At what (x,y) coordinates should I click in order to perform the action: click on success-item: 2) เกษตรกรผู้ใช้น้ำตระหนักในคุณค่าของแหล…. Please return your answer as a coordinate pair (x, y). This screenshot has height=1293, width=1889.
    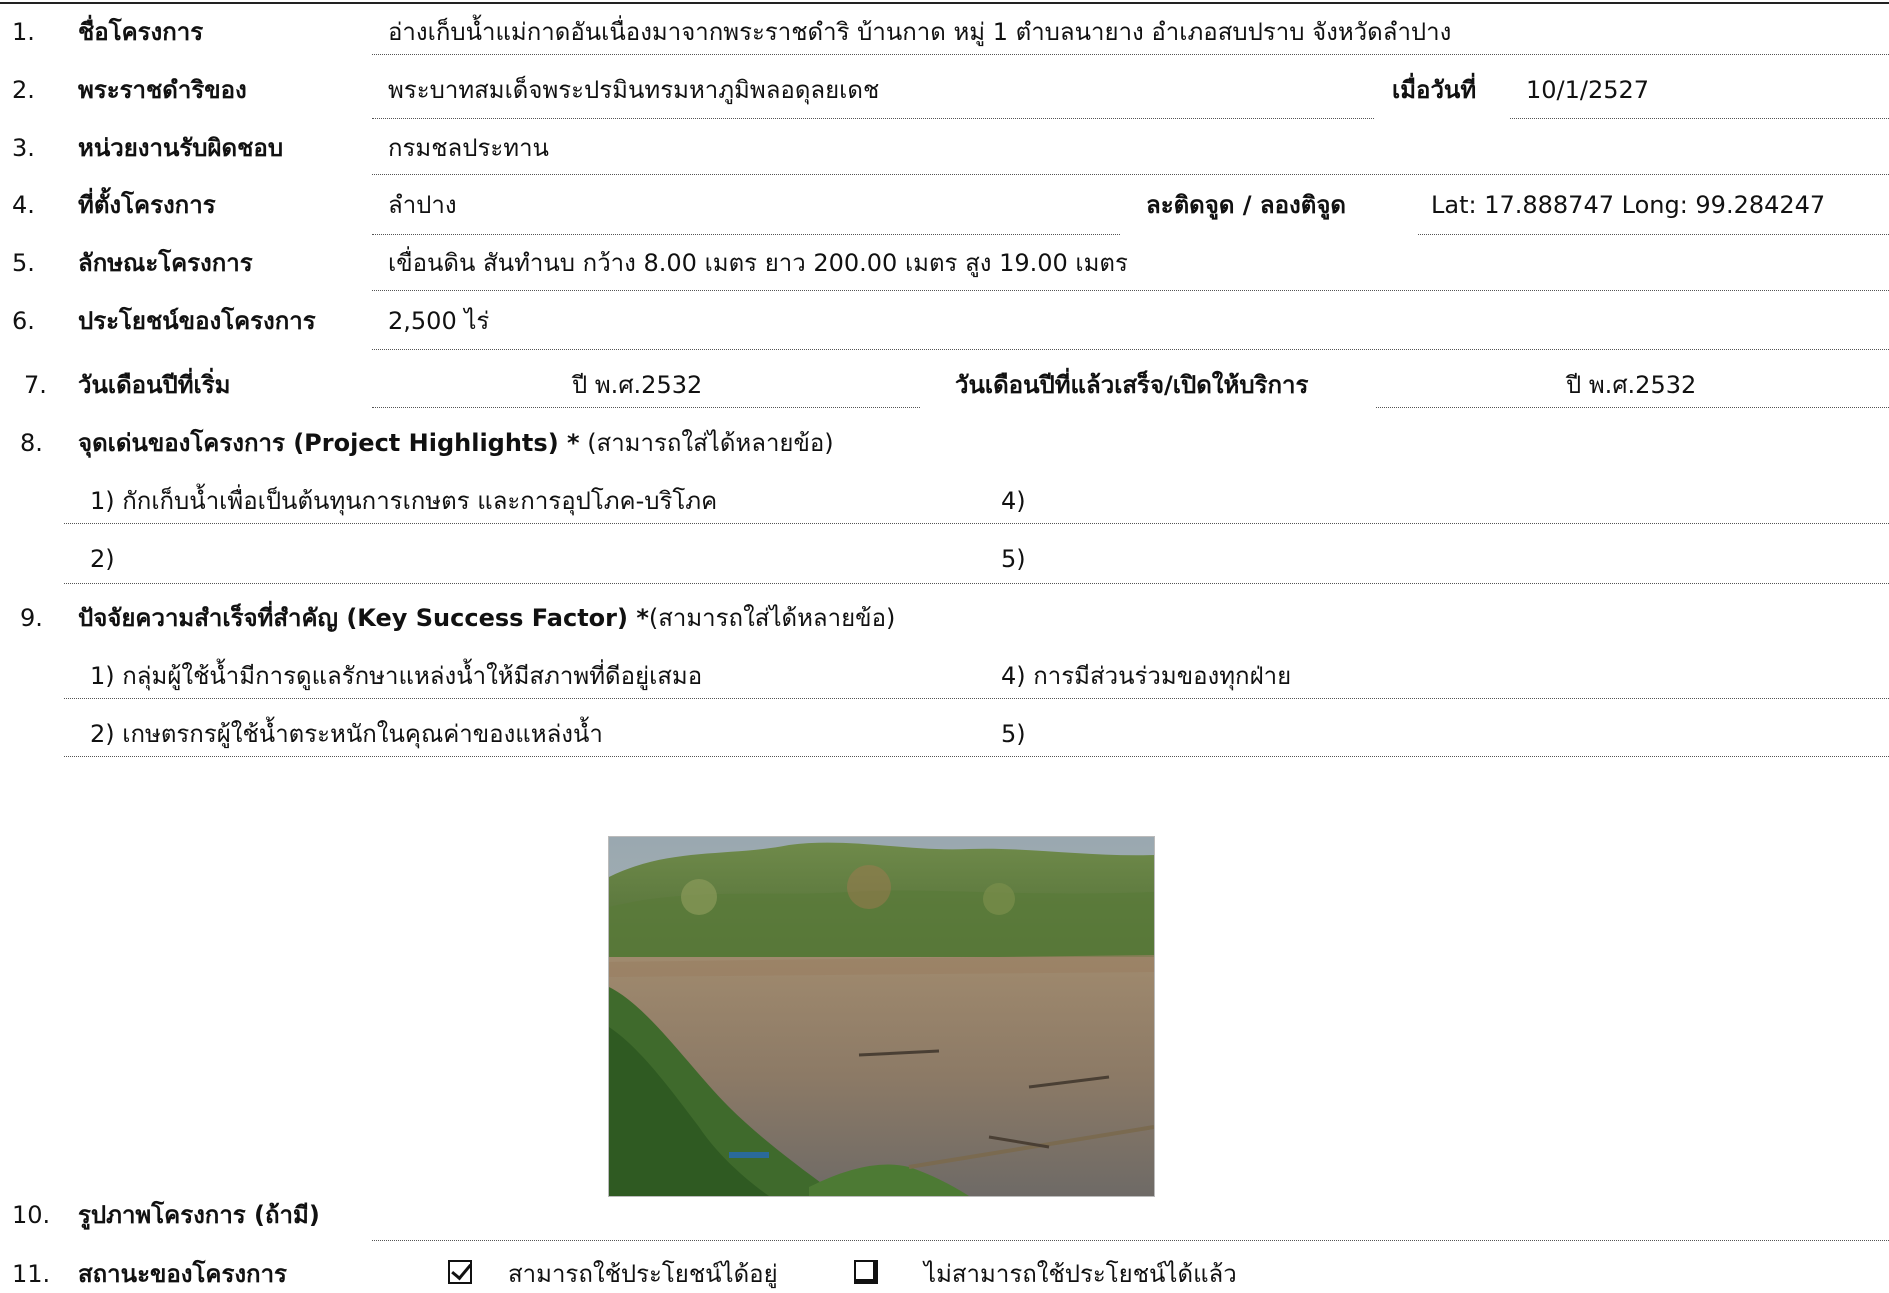
    Looking at the image, I should click on (346, 734).